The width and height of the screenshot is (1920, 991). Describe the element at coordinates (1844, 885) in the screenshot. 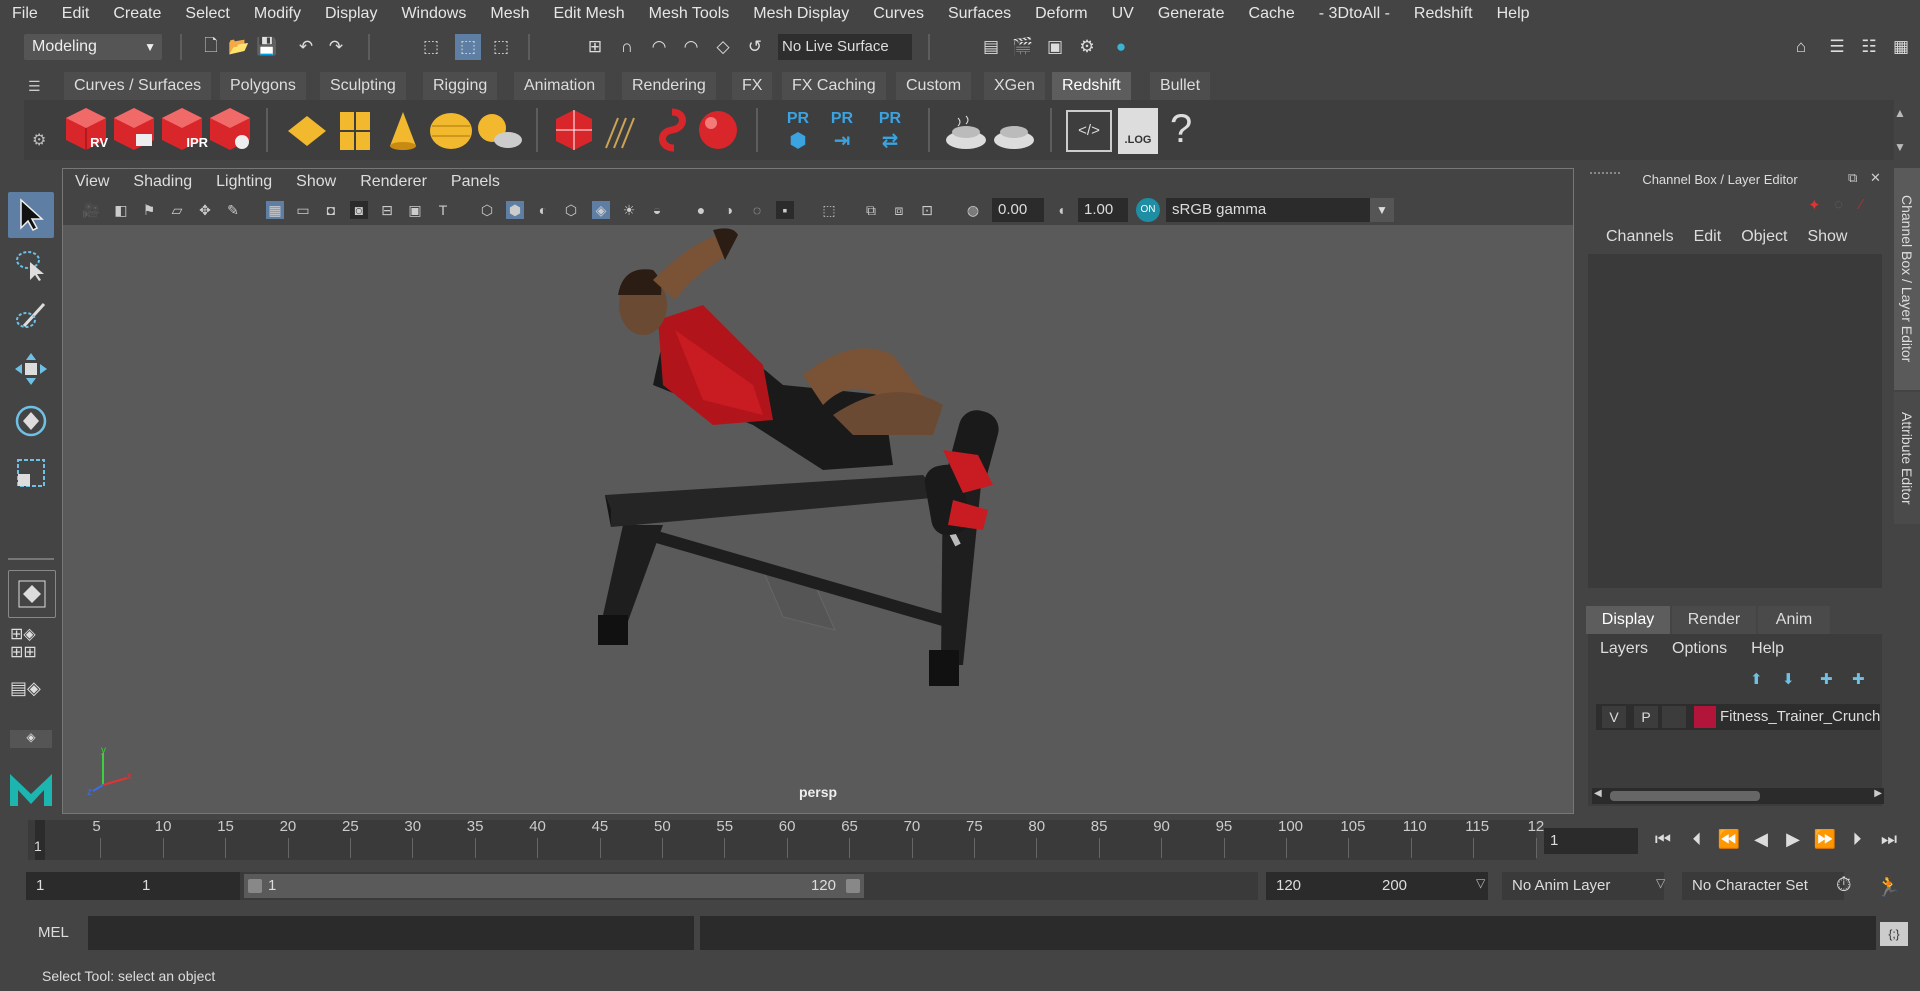

I see `auto-key-icon: ⏱` at that location.